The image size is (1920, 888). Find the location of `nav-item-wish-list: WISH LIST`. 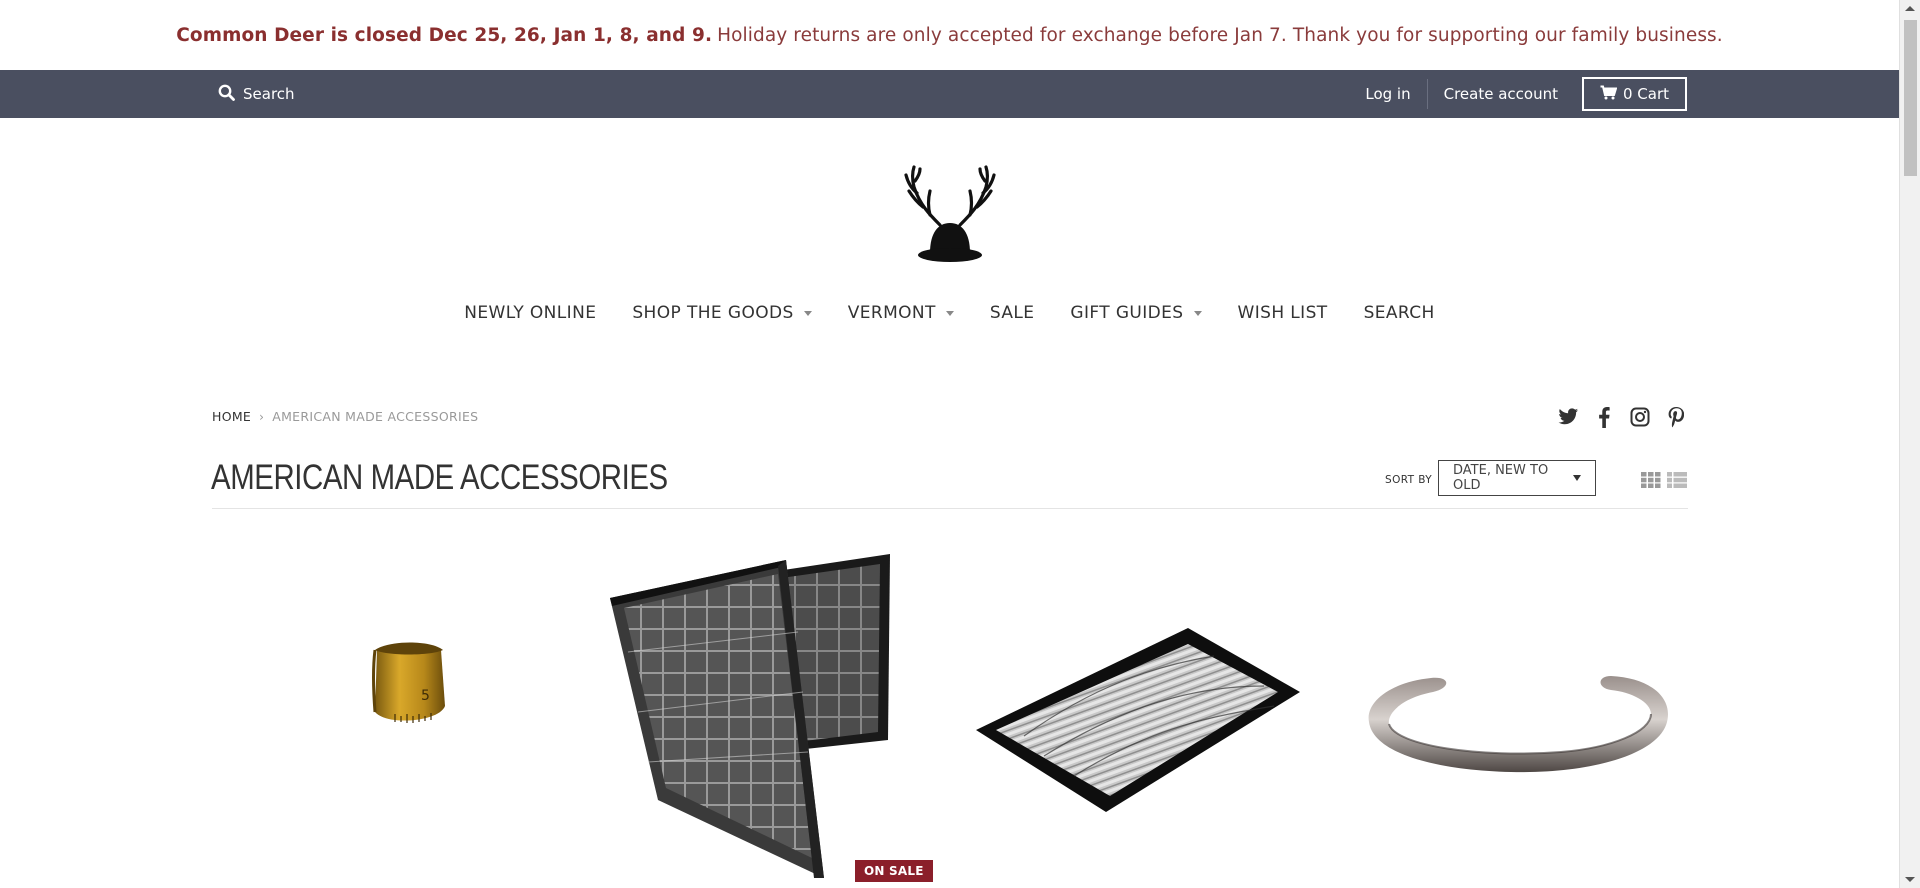

nav-item-wish-list: WISH LIST is located at coordinates (1283, 313).